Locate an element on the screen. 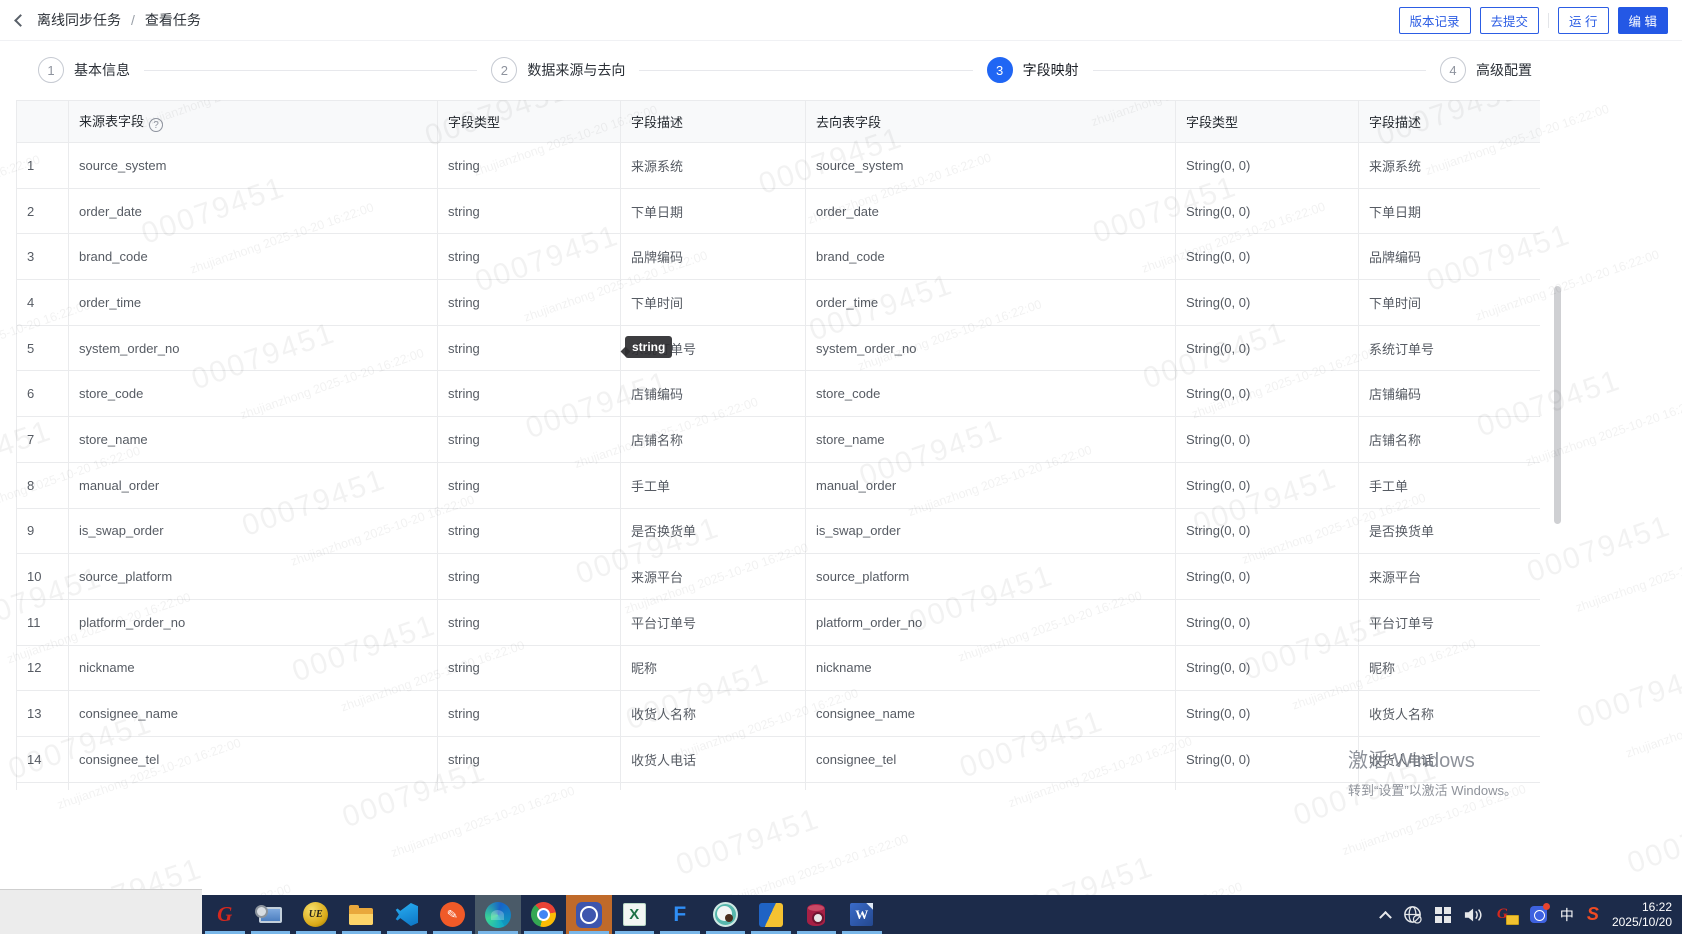  step-advanced-config: 4 高级配置 is located at coordinates (1485, 70).